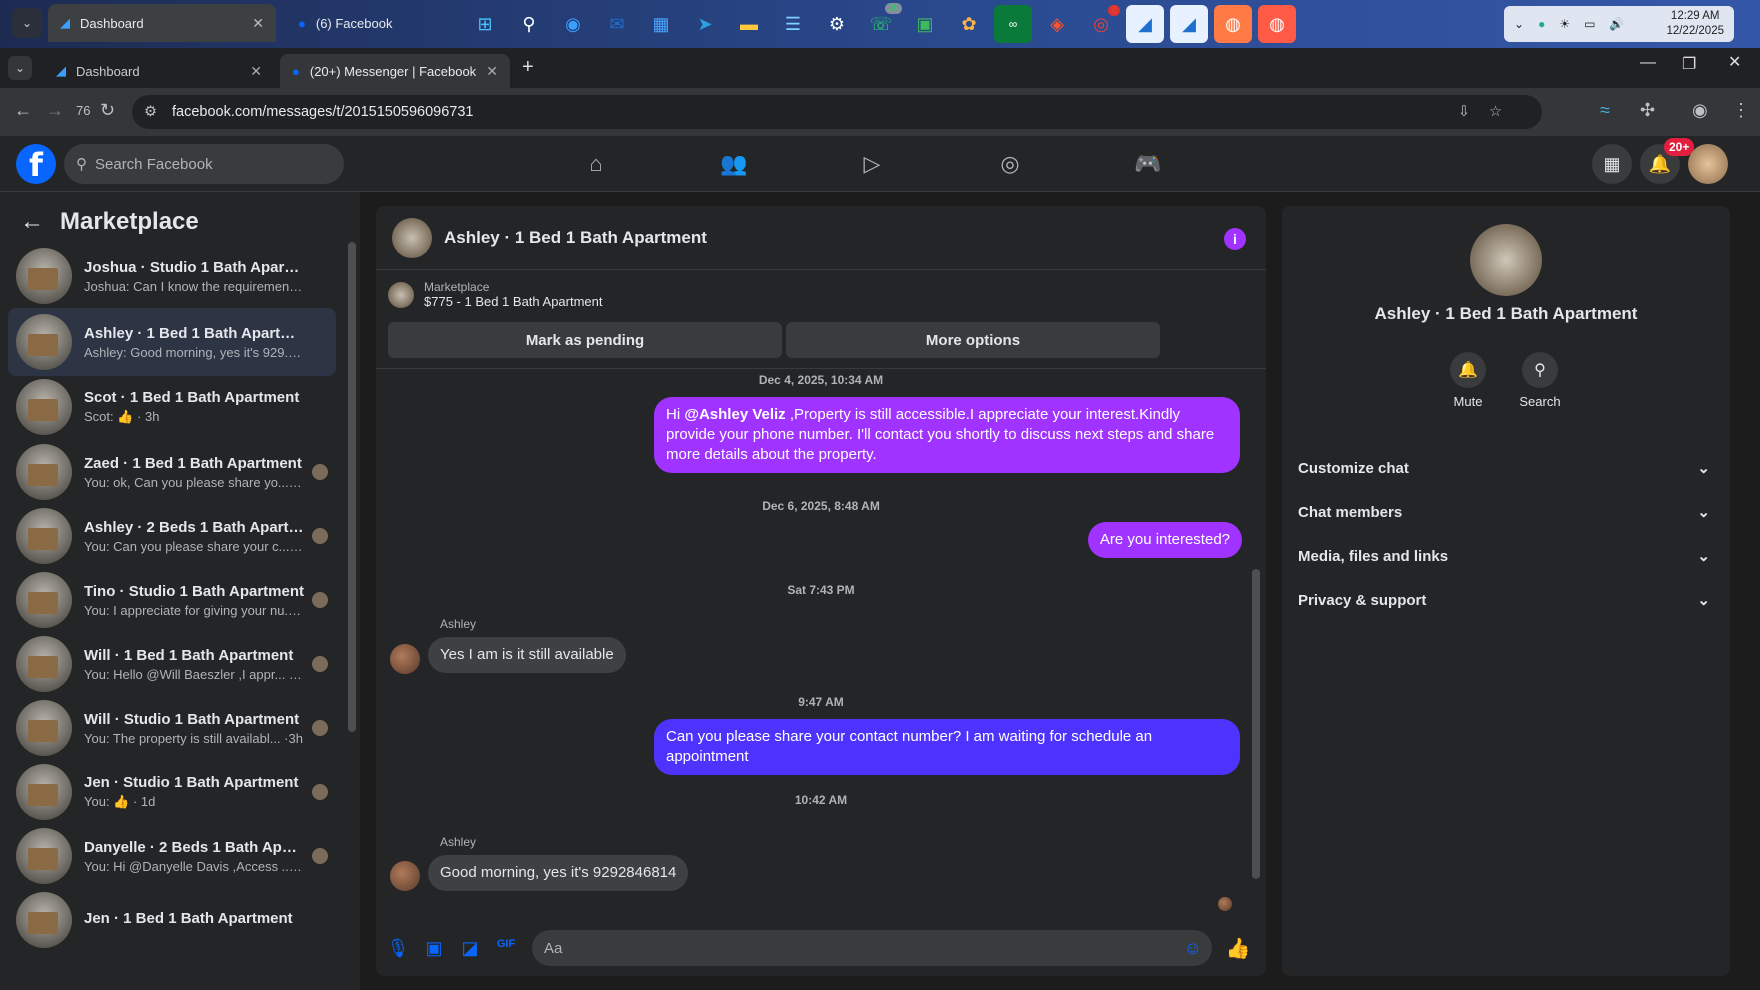  What do you see at coordinates (55, 110) in the screenshot?
I see `forward-arrow-icon: →` at bounding box center [55, 110].